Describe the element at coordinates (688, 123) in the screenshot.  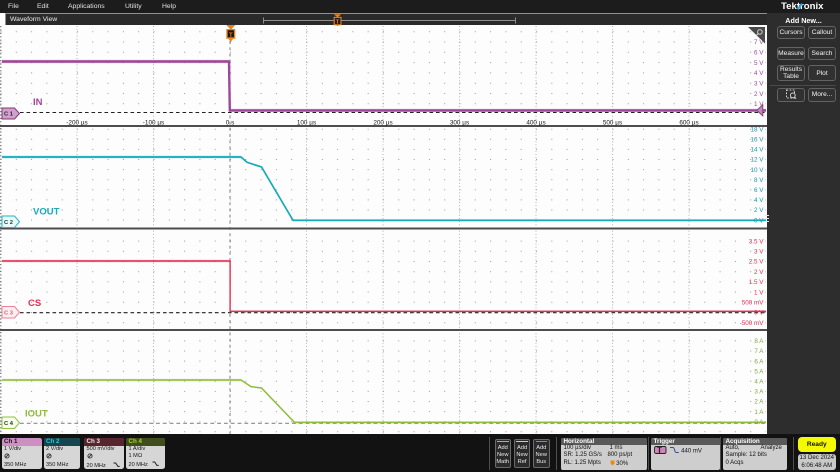
I see `svg-text: 600 µs` at that location.